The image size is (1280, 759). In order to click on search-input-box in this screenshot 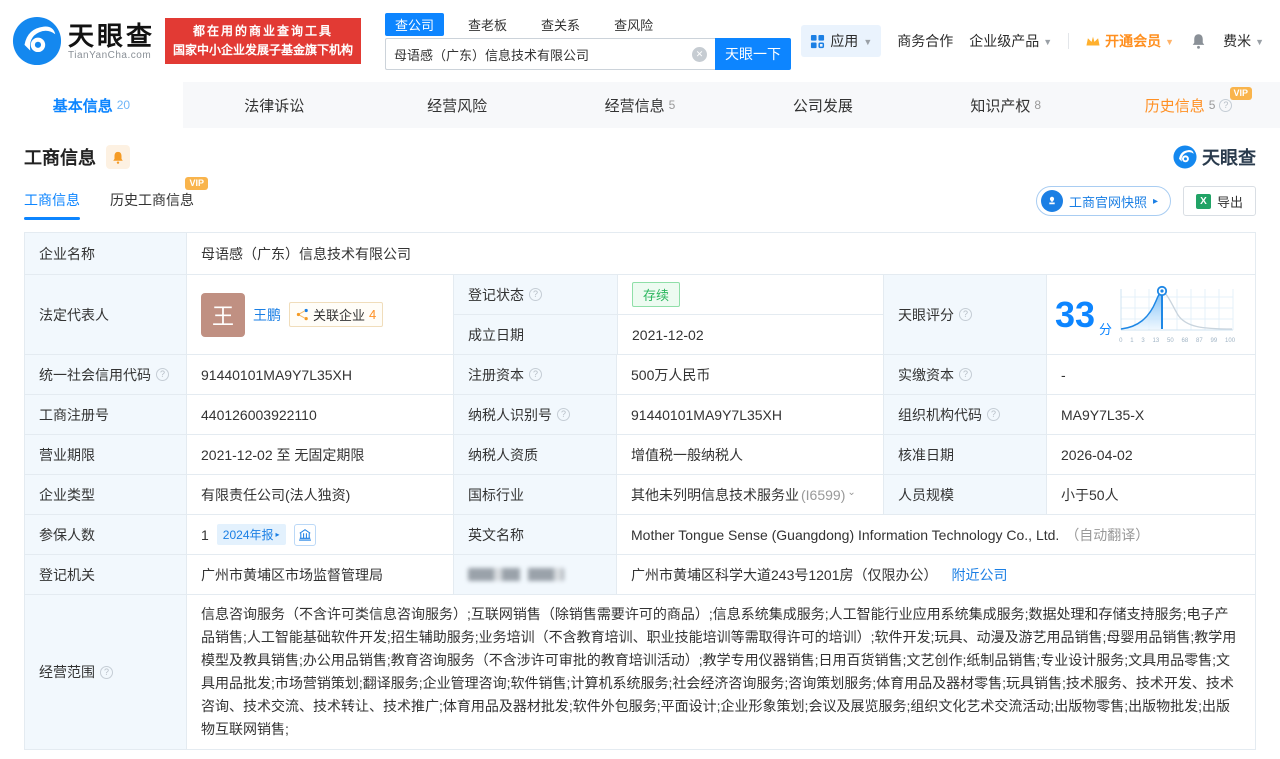, I will do `click(550, 54)`.